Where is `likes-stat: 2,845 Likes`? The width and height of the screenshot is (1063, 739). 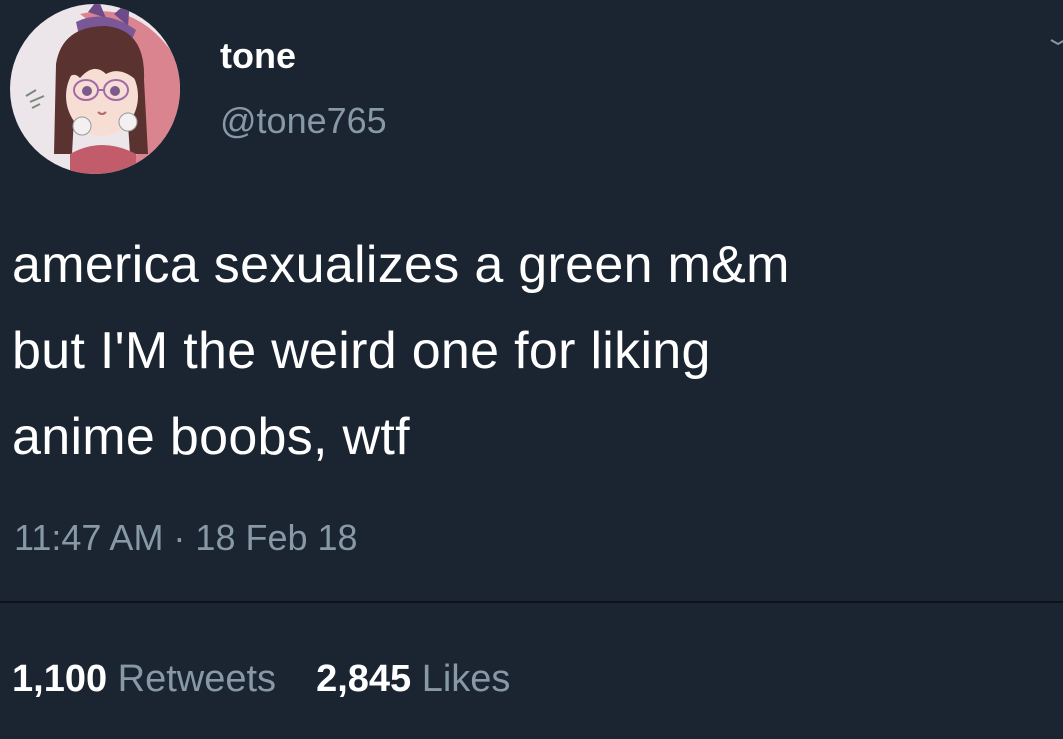 likes-stat: 2,845 Likes is located at coordinates (413, 679).